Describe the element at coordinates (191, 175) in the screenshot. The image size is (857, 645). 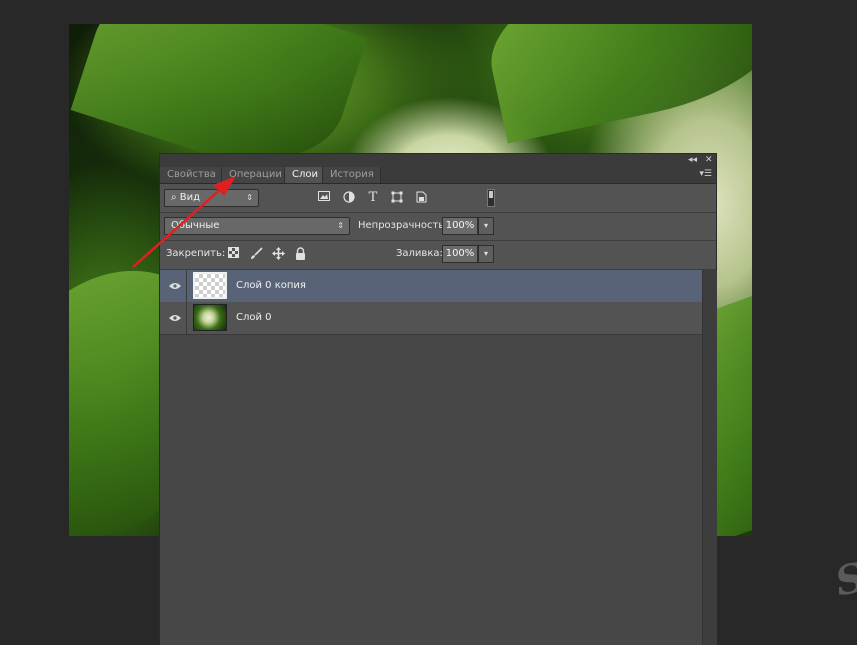
I see `tab-properties: Свойства` at that location.